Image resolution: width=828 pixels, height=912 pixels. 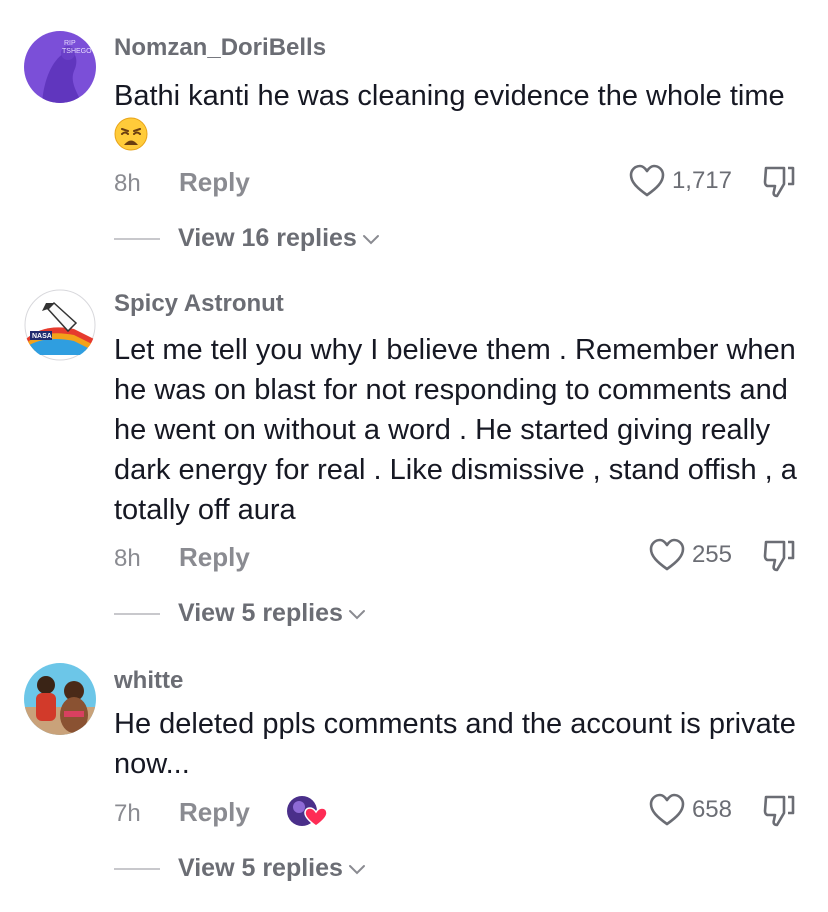 What do you see at coordinates (77, 51) in the screenshot?
I see `svg-text: TSHEGO` at bounding box center [77, 51].